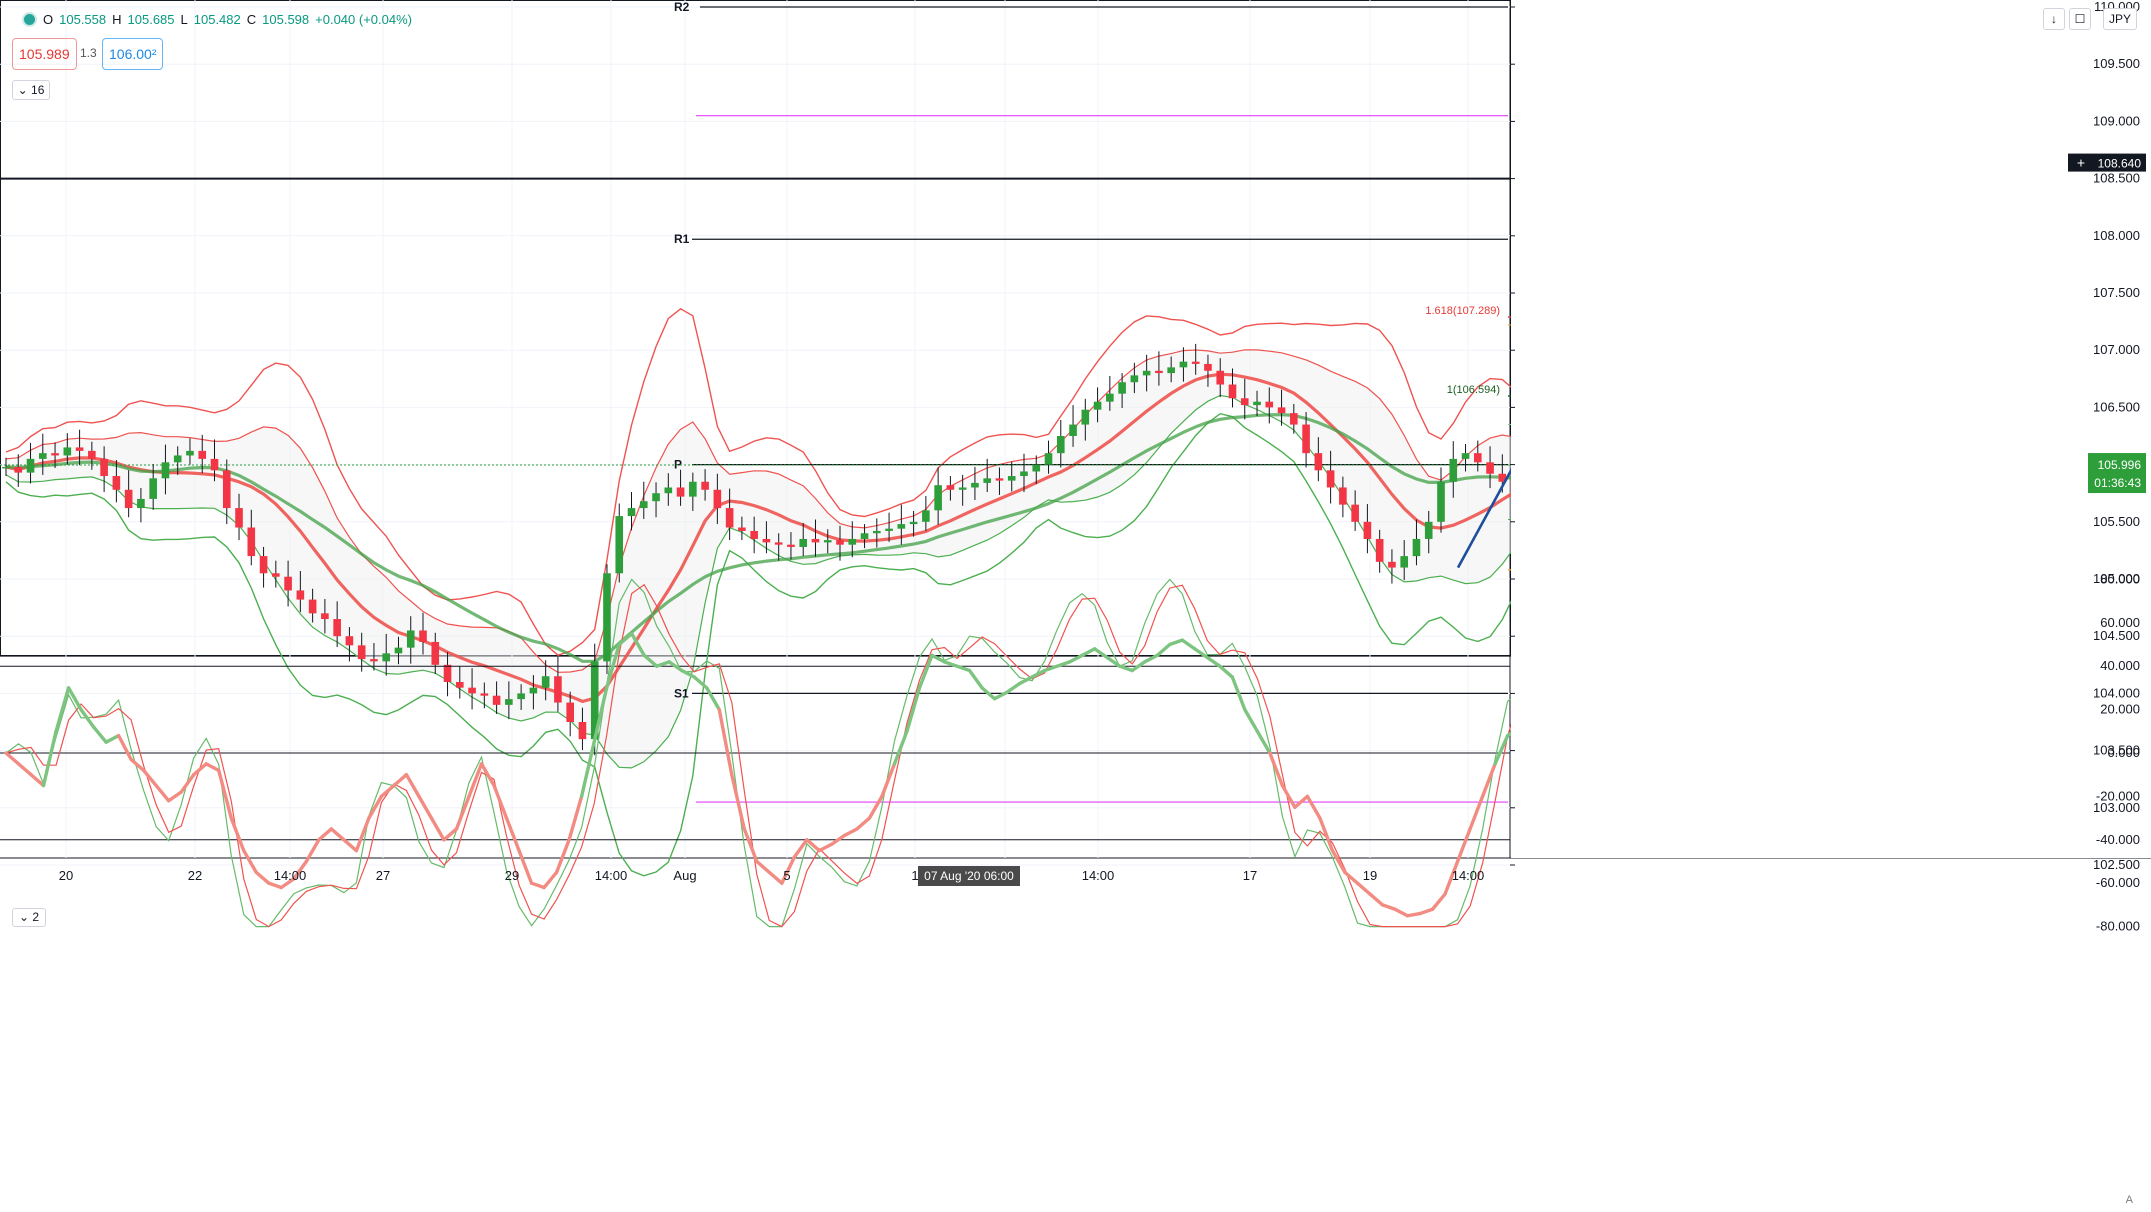  What do you see at coordinates (217, 19) in the screenshot?
I see `low-value: 105.482` at bounding box center [217, 19].